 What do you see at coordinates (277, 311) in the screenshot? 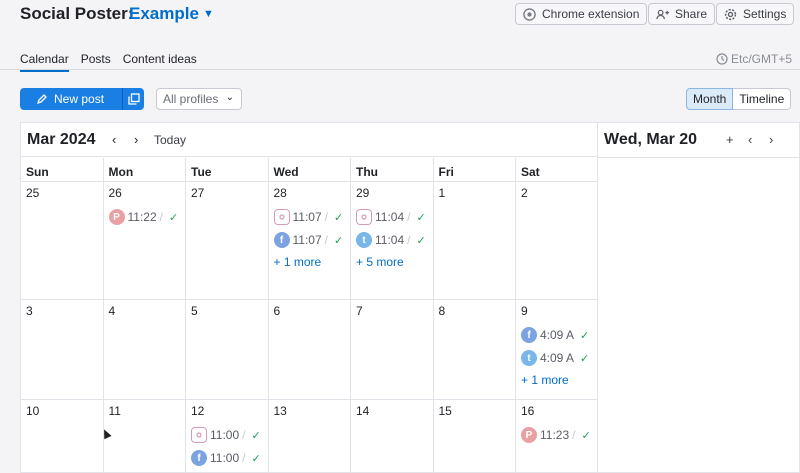
I see `day-number: 6` at bounding box center [277, 311].